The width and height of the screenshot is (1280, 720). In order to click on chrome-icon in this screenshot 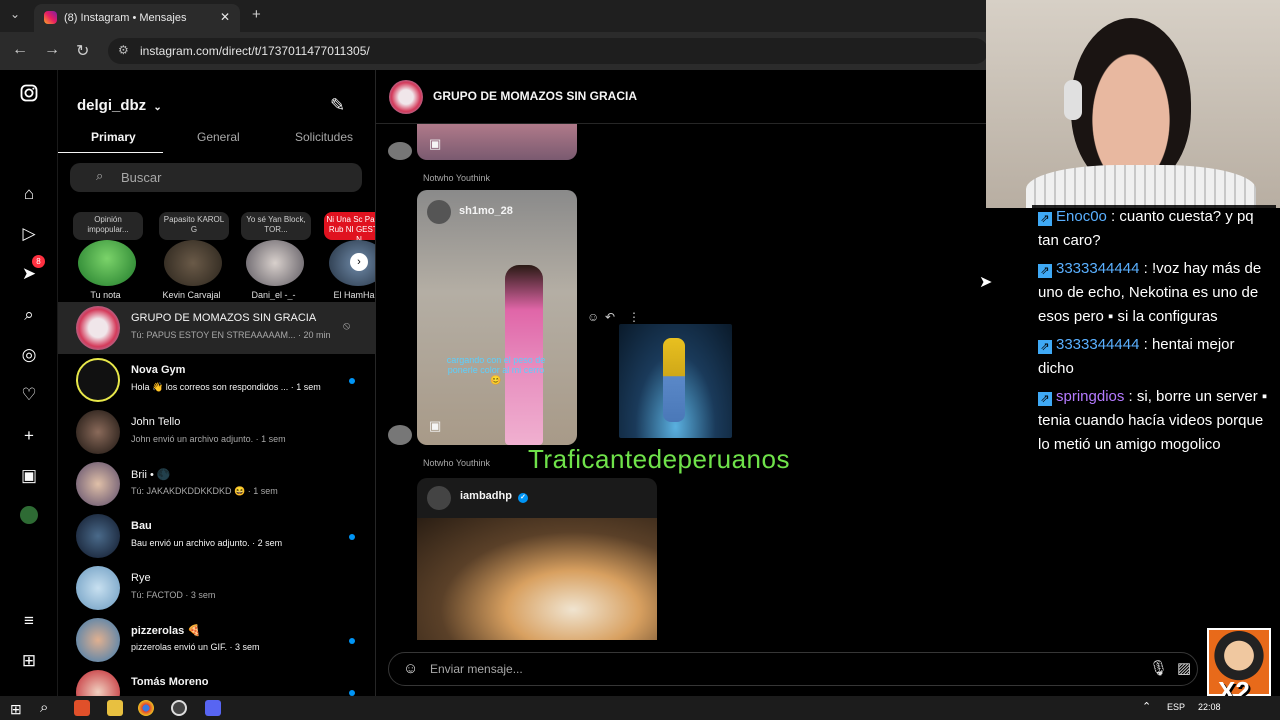, I will do `click(146, 708)`.